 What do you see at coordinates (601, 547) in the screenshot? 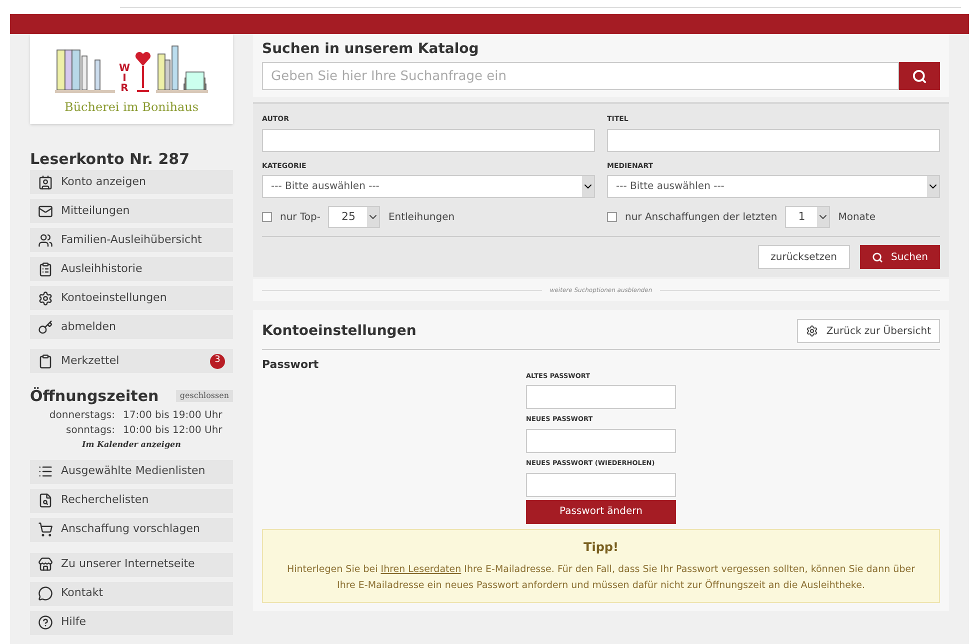
I see `tip-title: Tipp!` at bounding box center [601, 547].